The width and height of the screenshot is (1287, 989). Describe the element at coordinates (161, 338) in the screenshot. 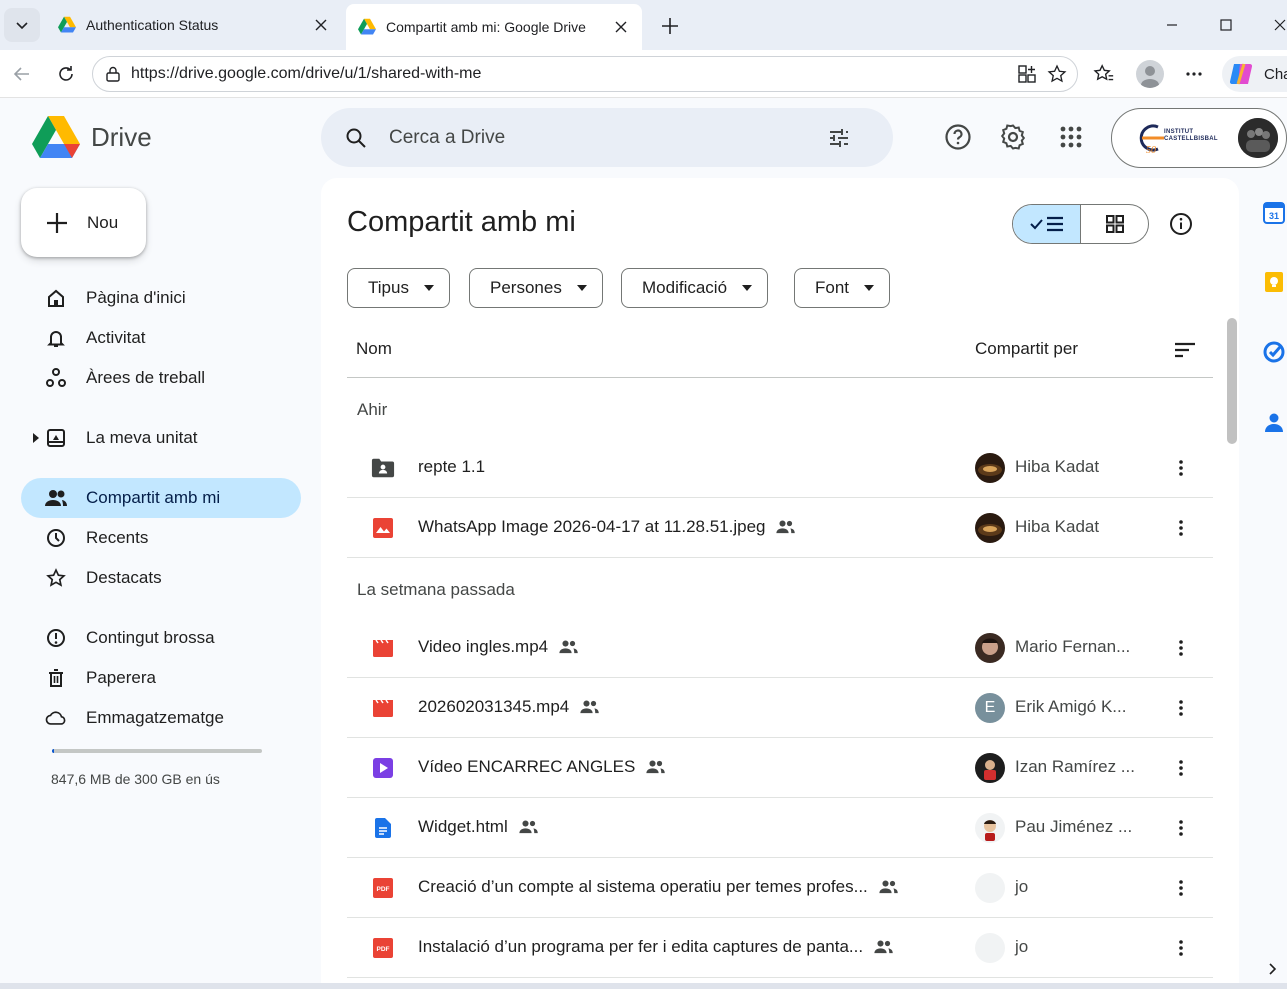

I see `sidebar-item-activity: Activitat` at that location.